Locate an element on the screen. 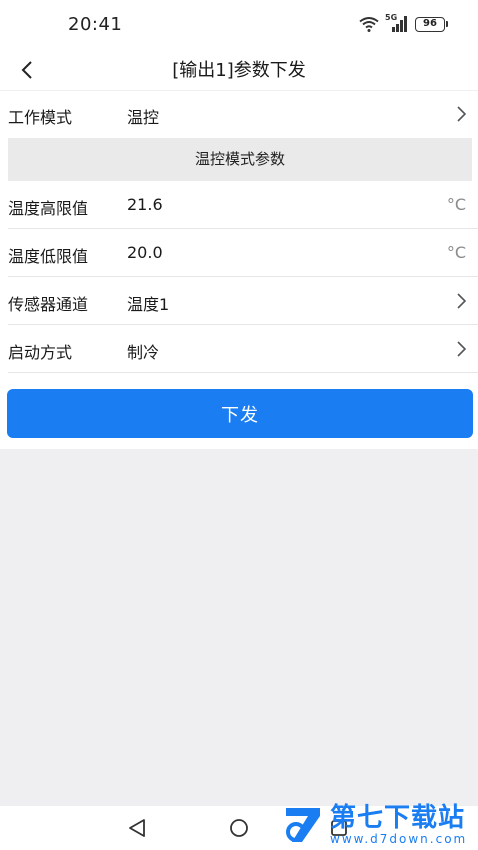 The width and height of the screenshot is (478, 850). battery-level: 96 is located at coordinates (430, 24).